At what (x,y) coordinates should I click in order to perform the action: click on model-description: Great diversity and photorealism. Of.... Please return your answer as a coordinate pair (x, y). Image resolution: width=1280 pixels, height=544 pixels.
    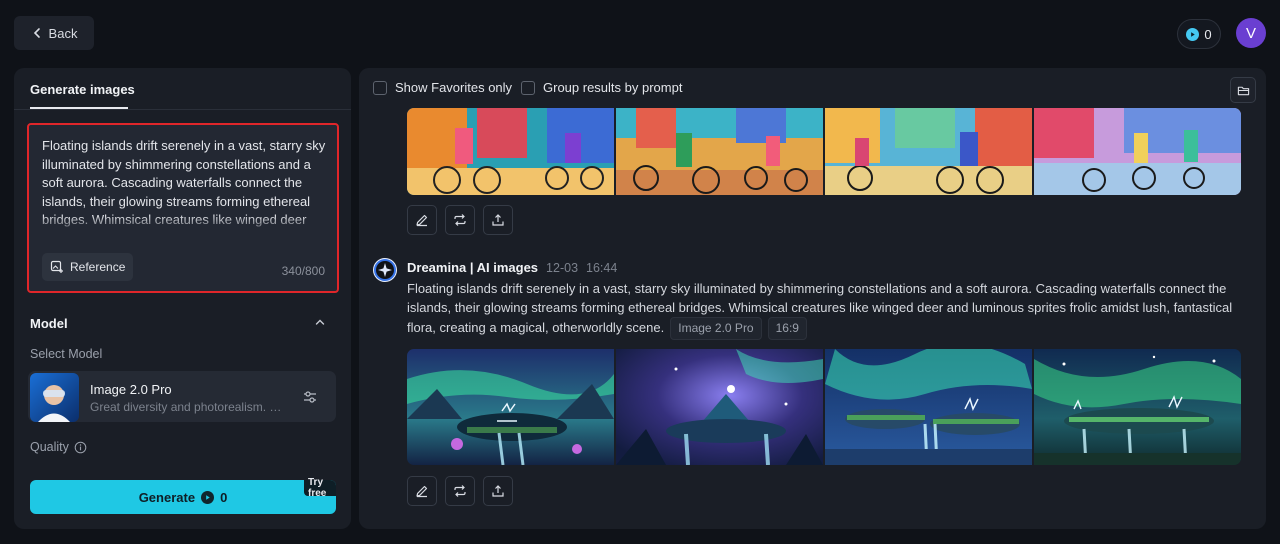
    Looking at the image, I should click on (190, 407).